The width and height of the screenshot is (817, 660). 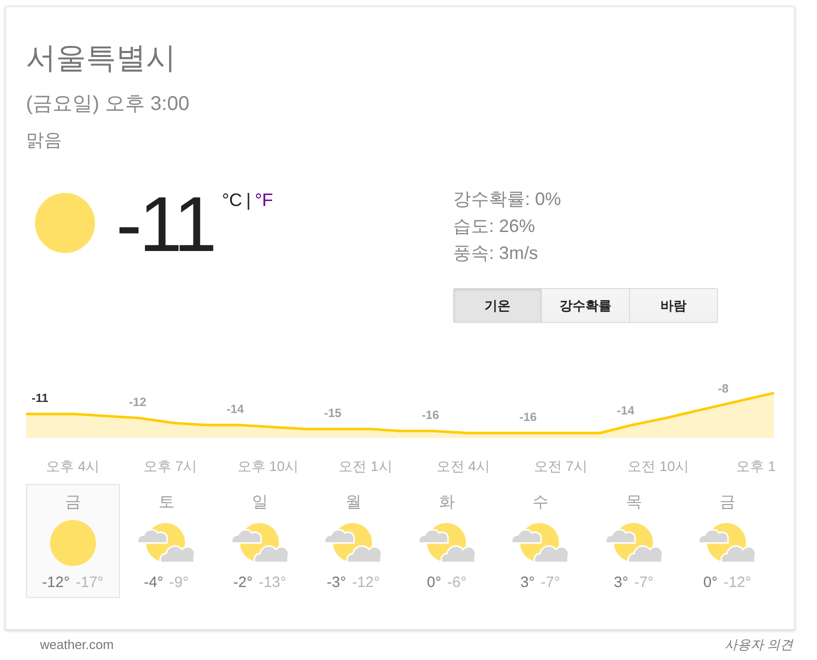 I want to click on value-label: -8, so click(x=723, y=389).